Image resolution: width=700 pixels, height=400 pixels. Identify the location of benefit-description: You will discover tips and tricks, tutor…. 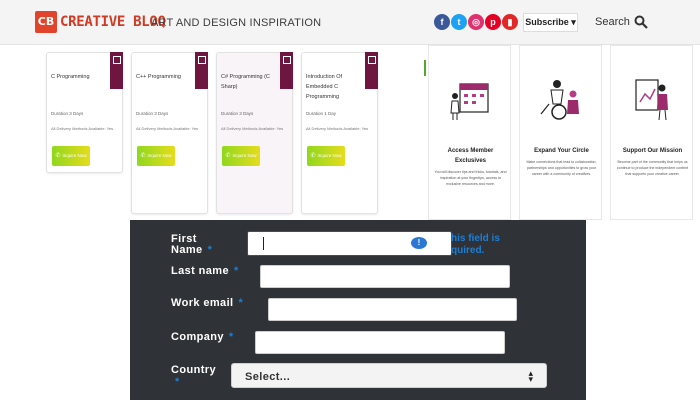
(470, 178).